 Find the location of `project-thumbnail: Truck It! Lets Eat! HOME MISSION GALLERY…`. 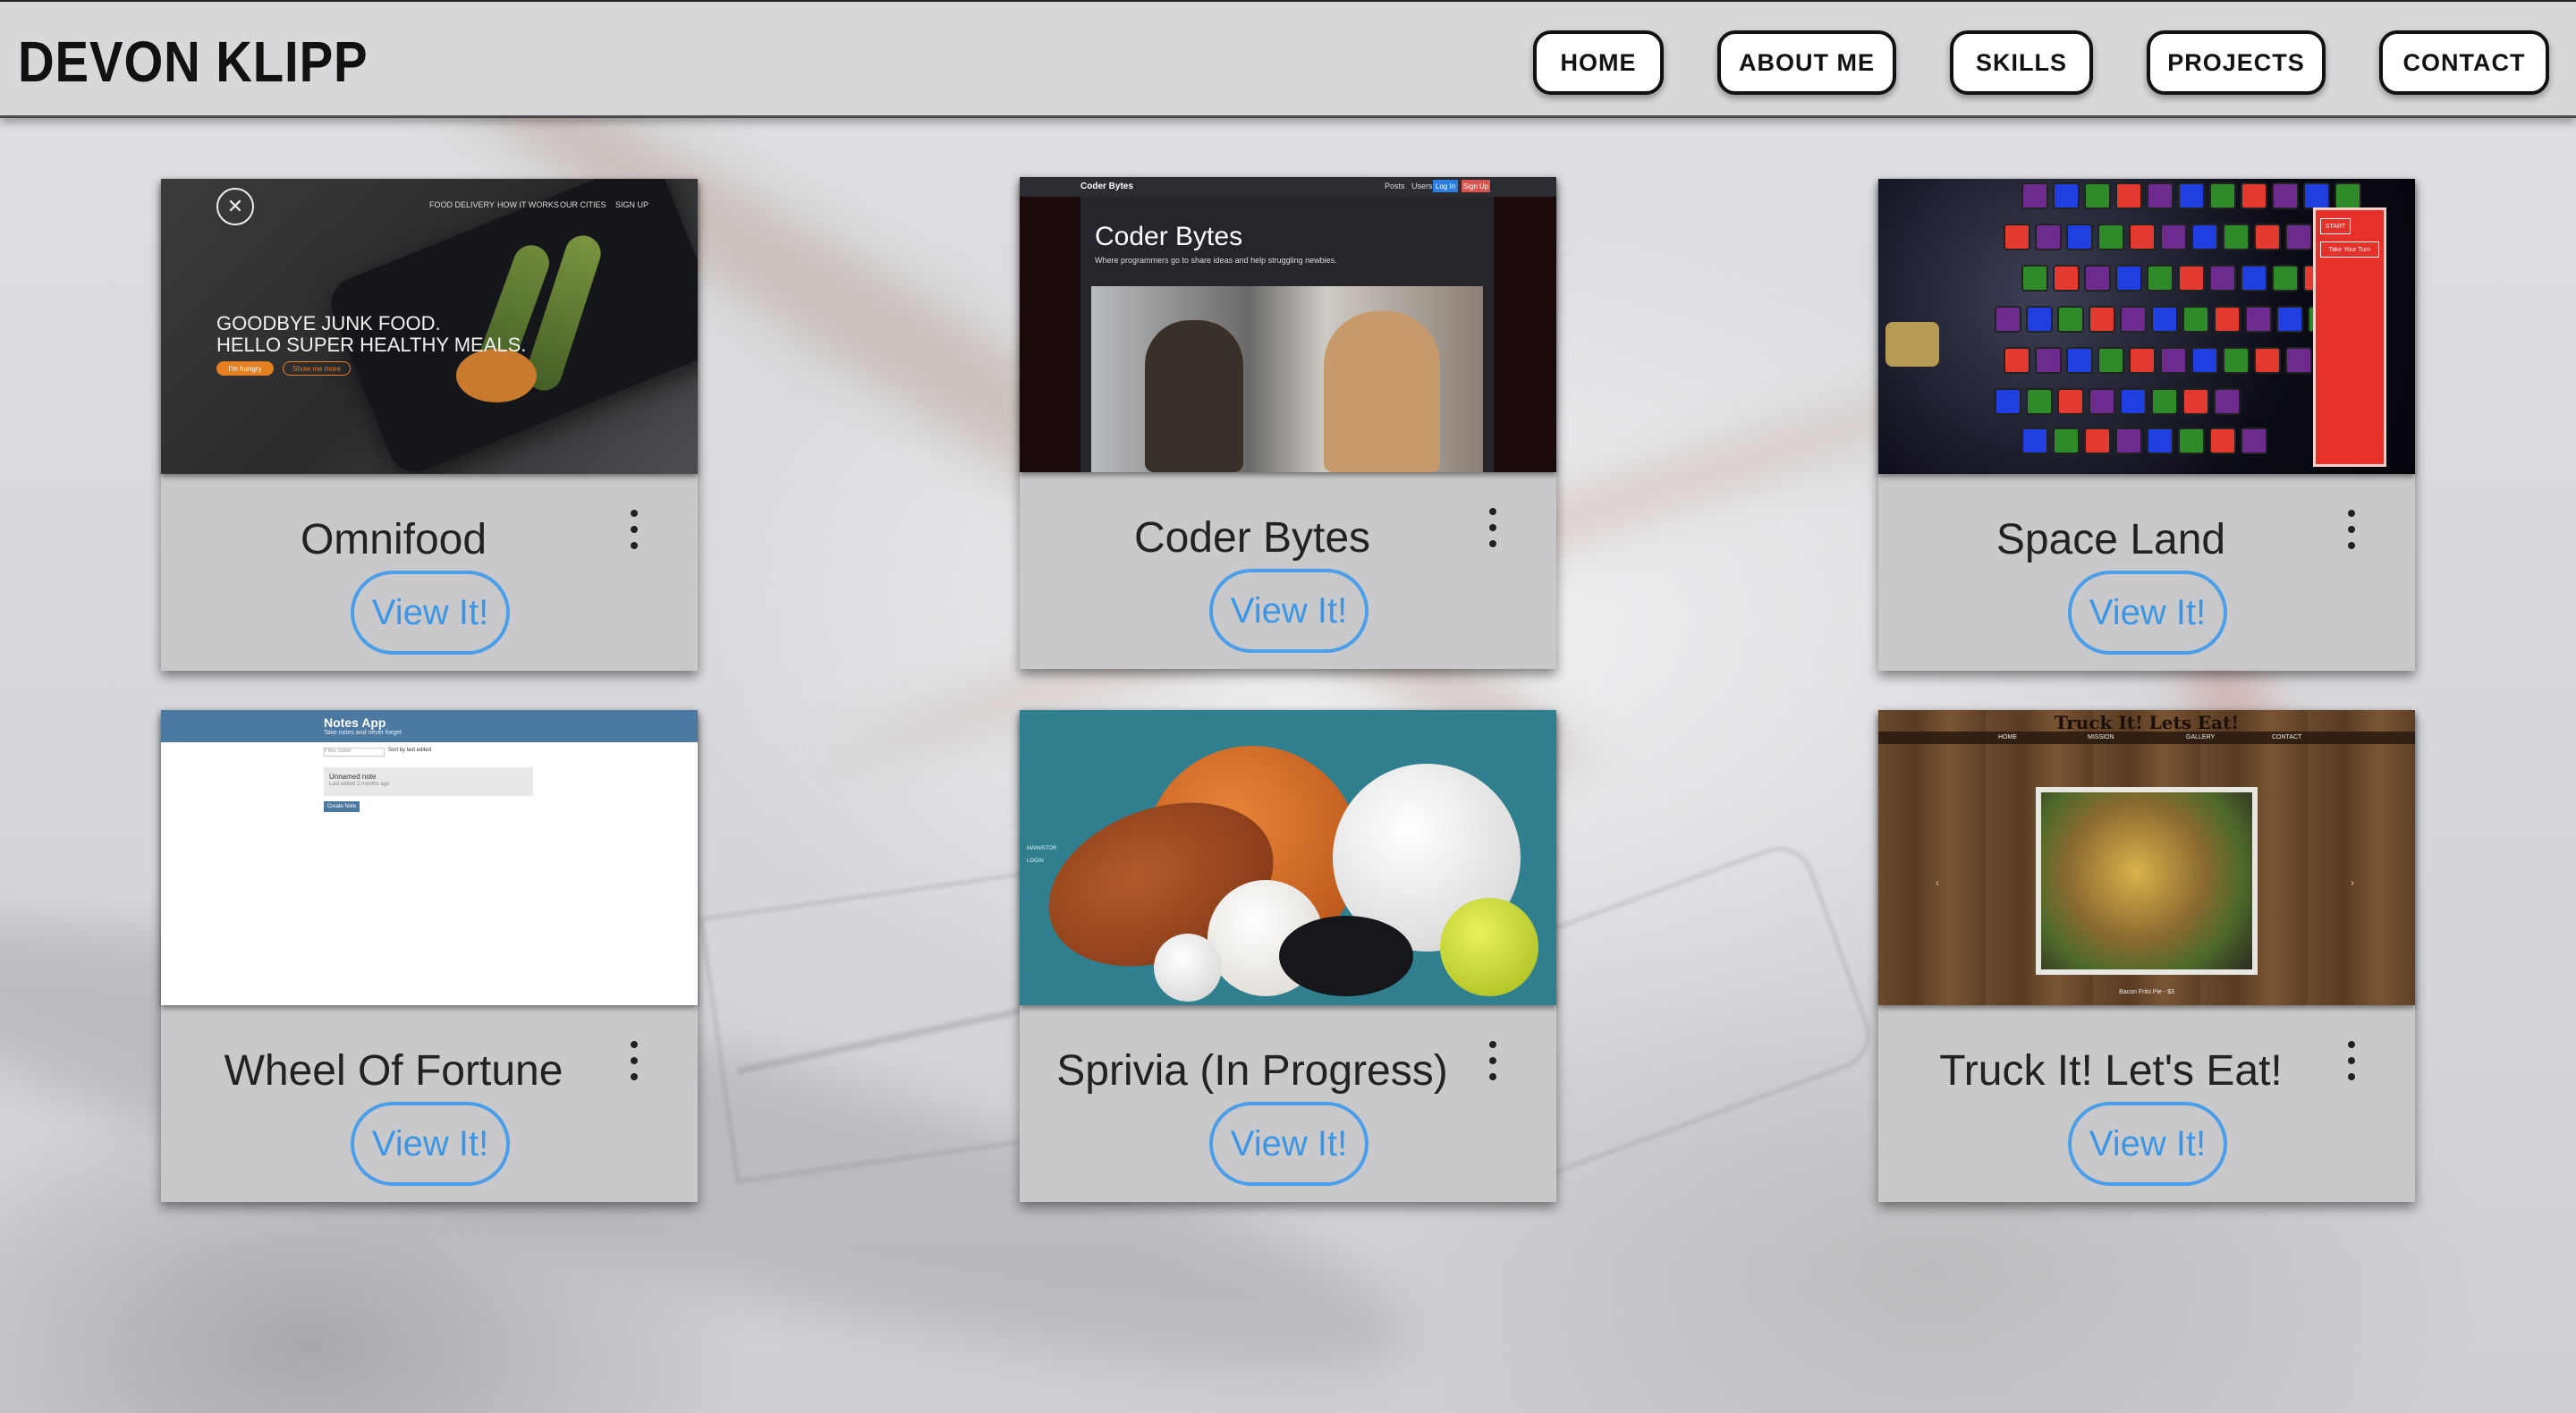

project-thumbnail: Truck It! Lets Eat! HOME MISSION GALLERY… is located at coordinates (2146, 857).